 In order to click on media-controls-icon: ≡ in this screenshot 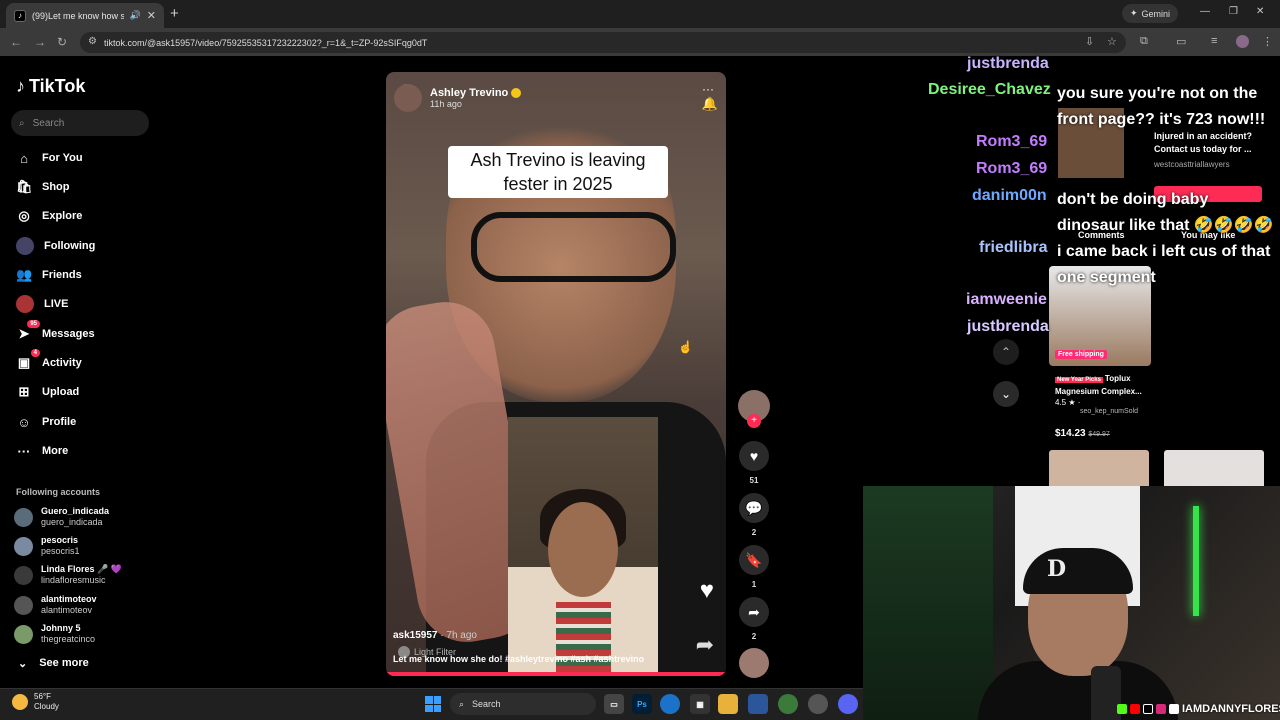, I will do `click(1214, 41)`.